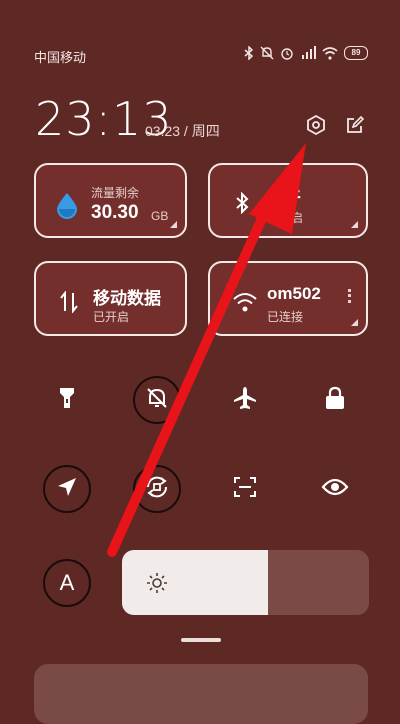 Image resolution: width=400 pixels, height=724 pixels. Describe the element at coordinates (287, 53) in the screenshot. I see `alarm-icon` at that location.